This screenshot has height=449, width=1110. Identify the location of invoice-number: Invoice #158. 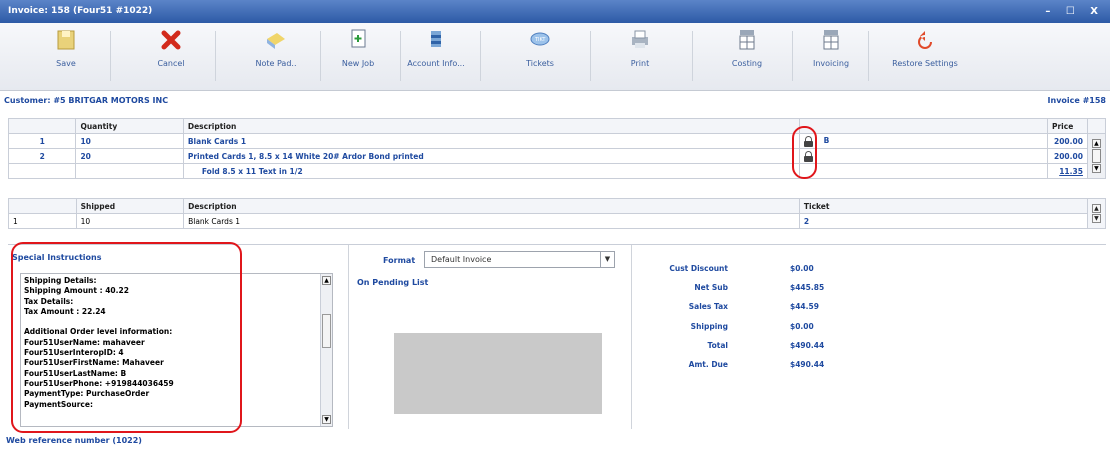
(1076, 100).